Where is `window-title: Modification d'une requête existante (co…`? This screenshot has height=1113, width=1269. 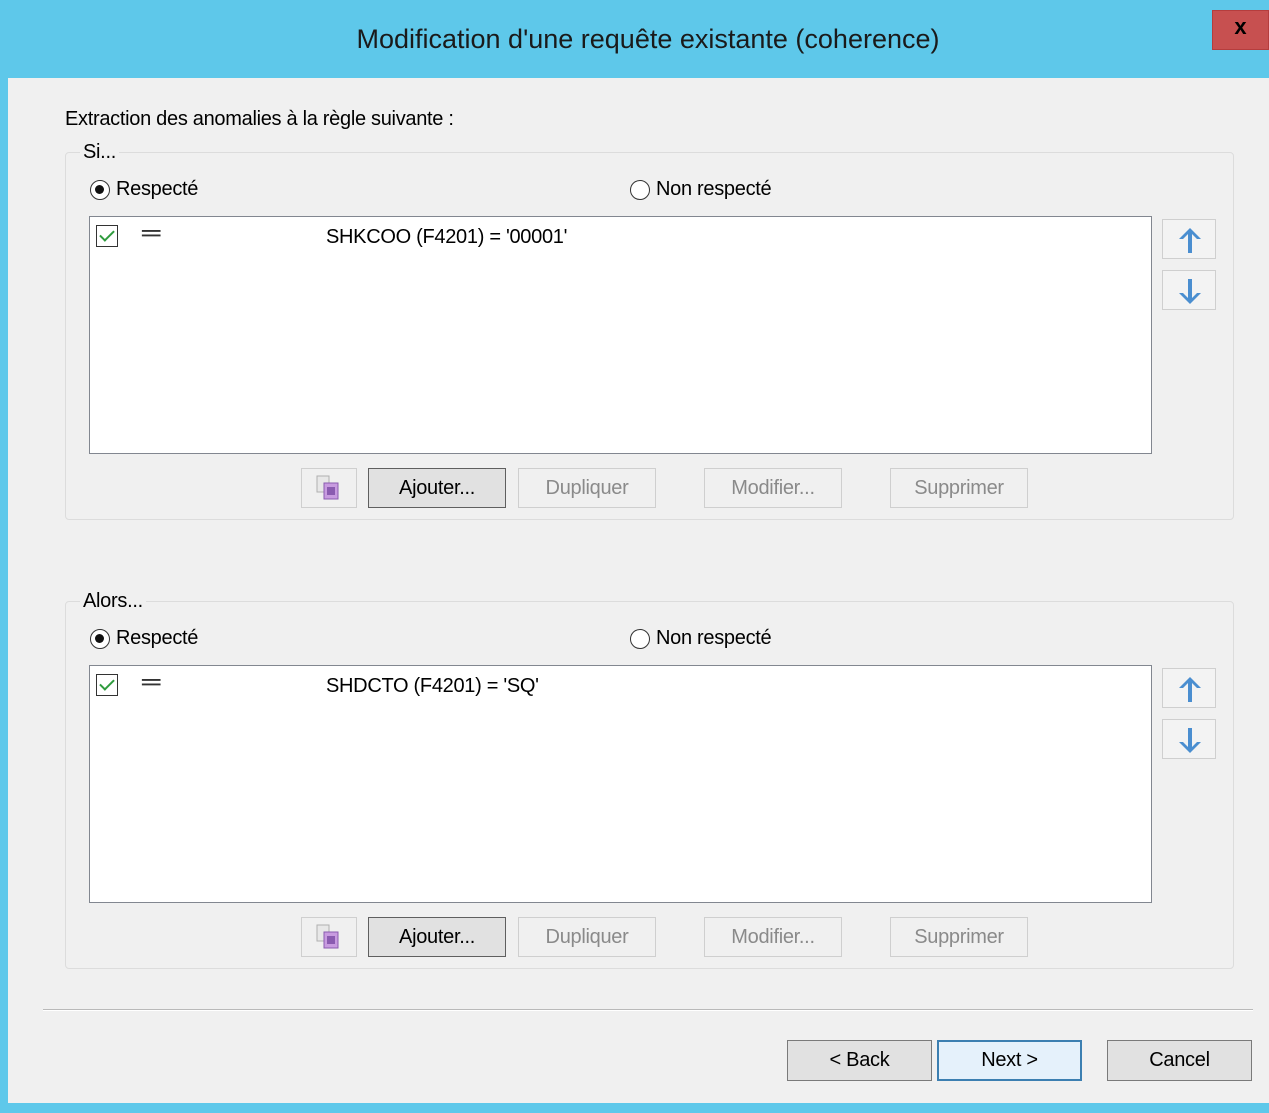
window-title: Modification d'une requête existante (co… is located at coordinates (648, 39).